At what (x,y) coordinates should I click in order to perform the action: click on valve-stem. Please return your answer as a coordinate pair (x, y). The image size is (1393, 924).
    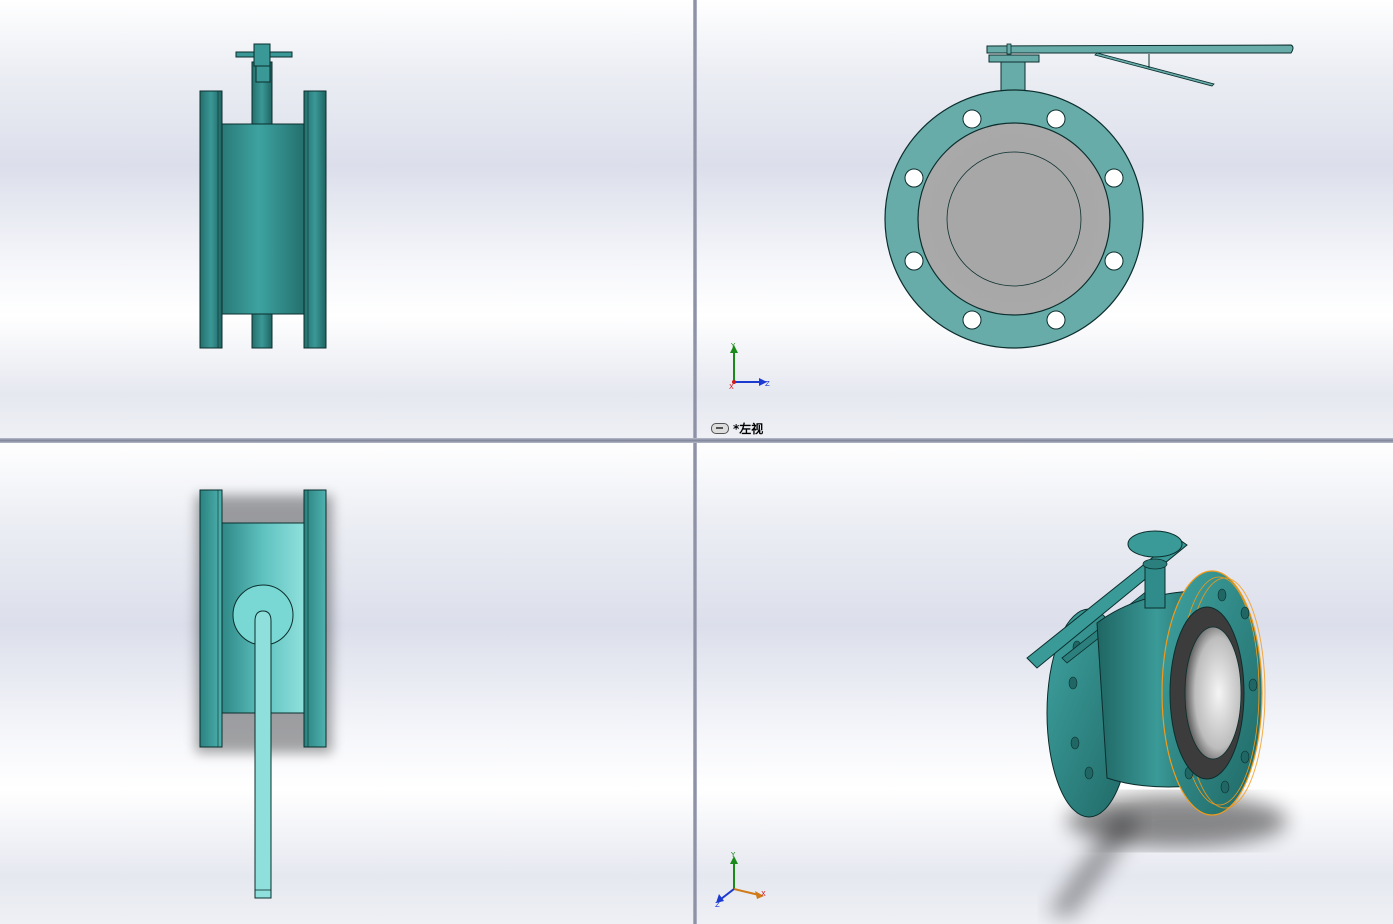
    Looking at the image, I should click on (1155, 585).